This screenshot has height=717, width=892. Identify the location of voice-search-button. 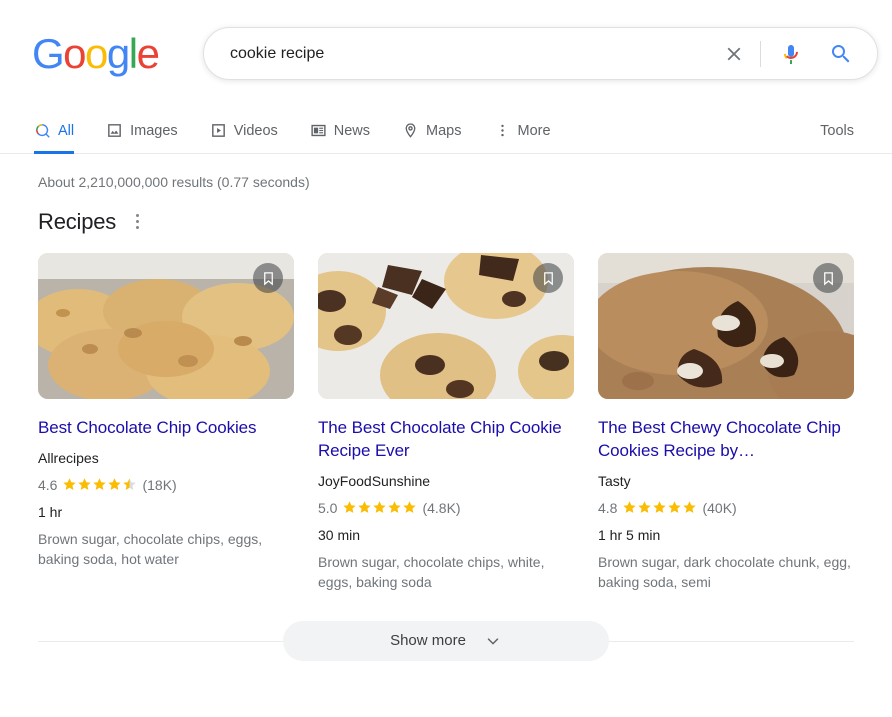
(791, 54).